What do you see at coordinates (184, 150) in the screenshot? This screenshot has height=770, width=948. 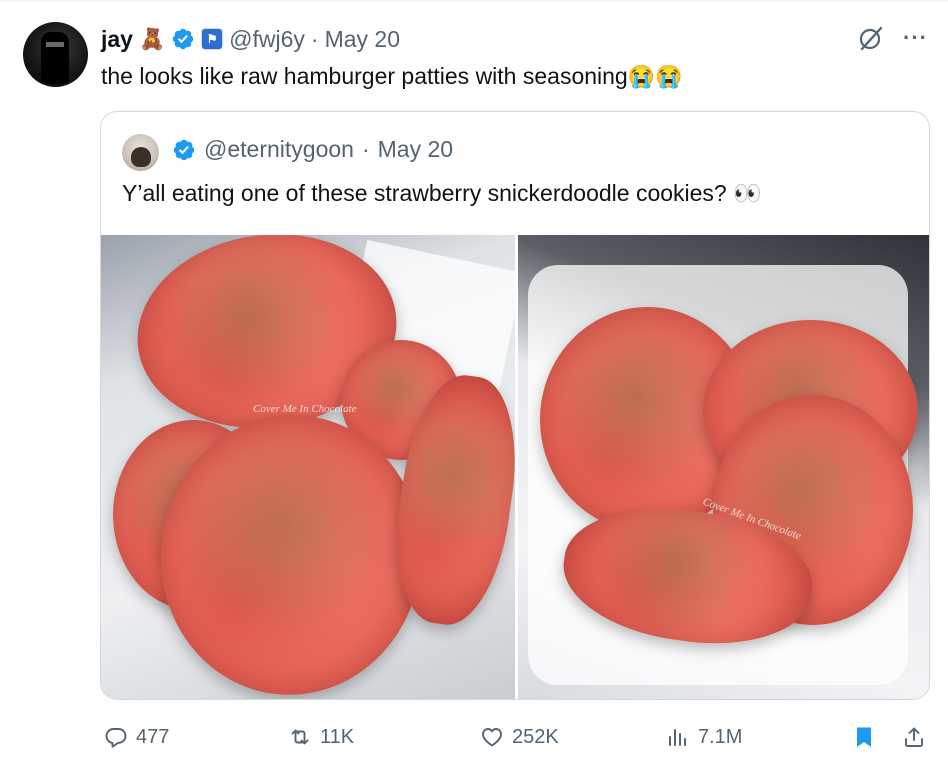 I see `quoted-verified-badge-icon` at bounding box center [184, 150].